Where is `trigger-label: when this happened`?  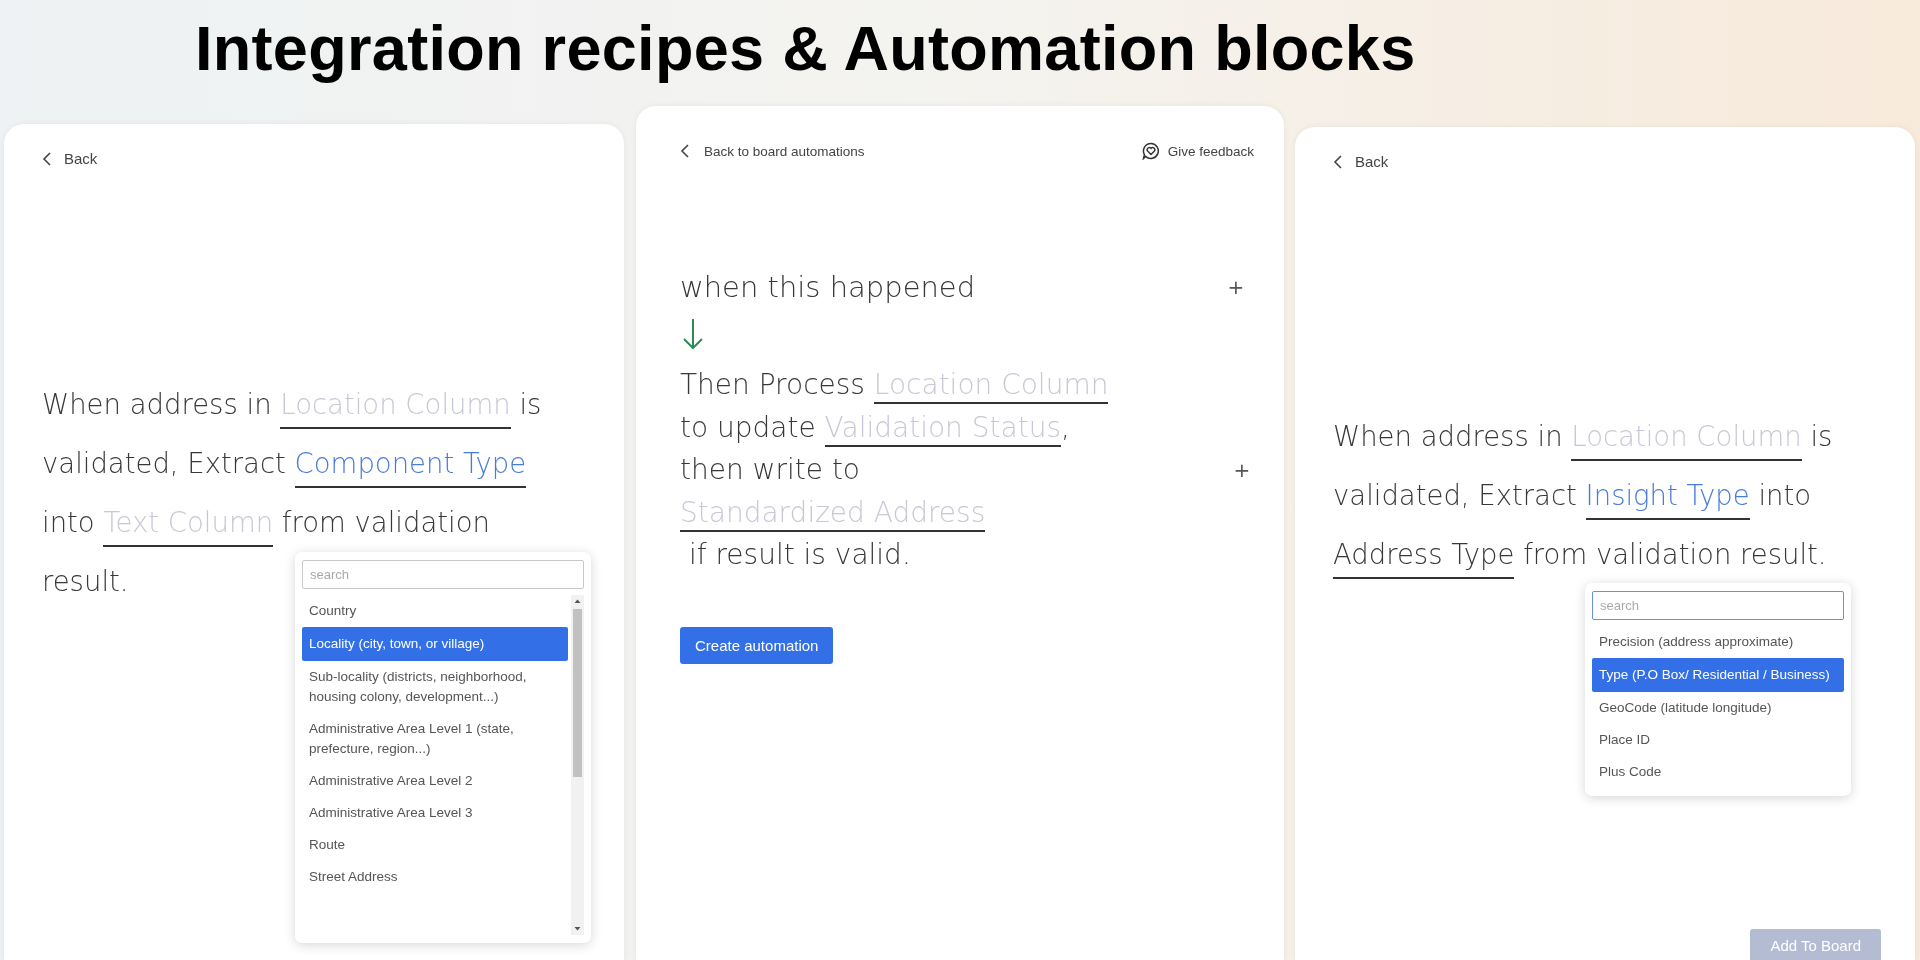 trigger-label: when this happened is located at coordinates (828, 287).